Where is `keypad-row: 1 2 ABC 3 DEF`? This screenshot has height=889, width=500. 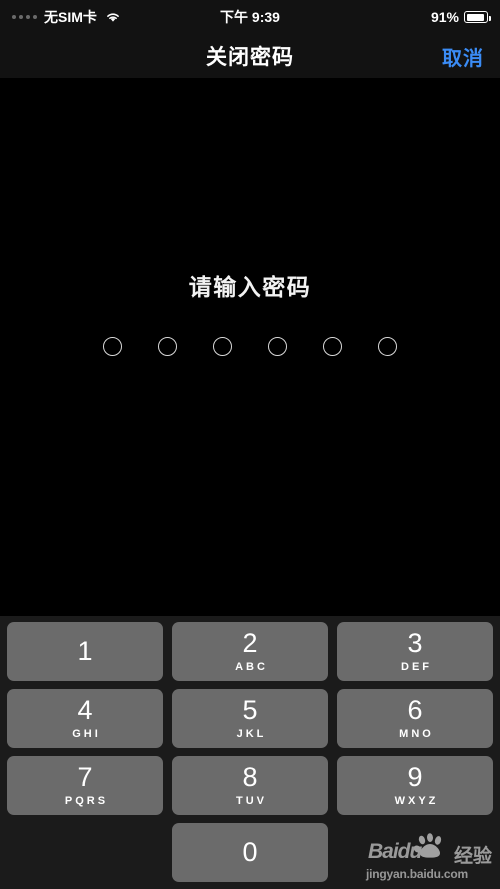
keypad-row: 1 2 ABC 3 DEF is located at coordinates (250, 651).